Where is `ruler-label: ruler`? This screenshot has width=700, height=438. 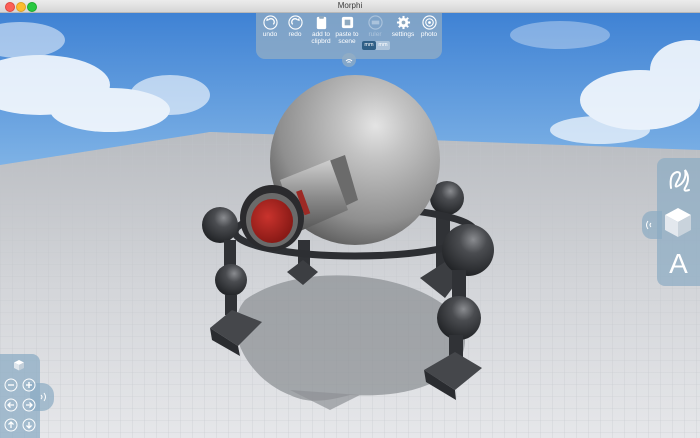
ruler-label: ruler is located at coordinates (375, 34).